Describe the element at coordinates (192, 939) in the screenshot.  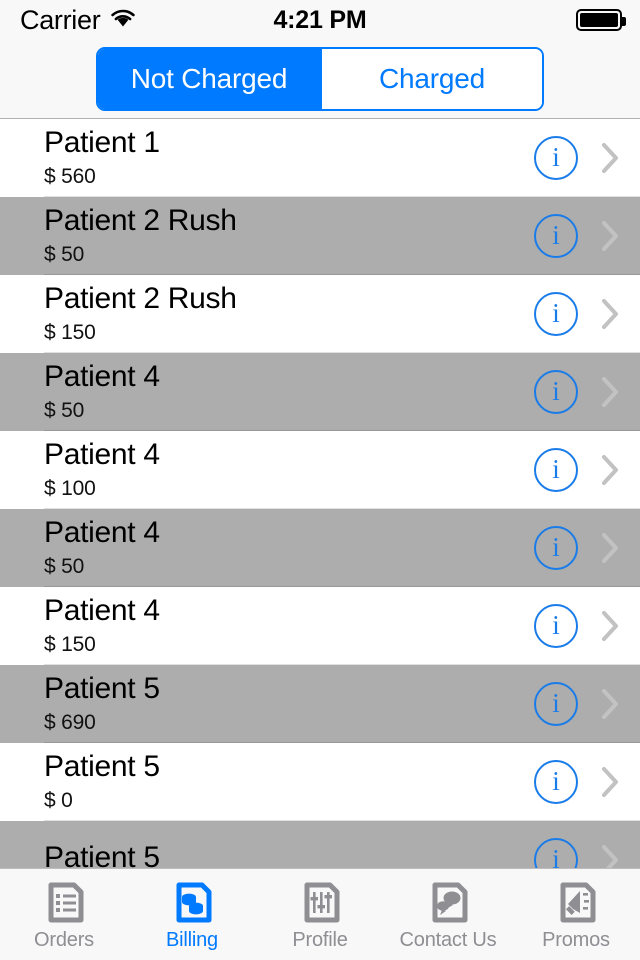
I see `tab-label-billing: Billing` at that location.